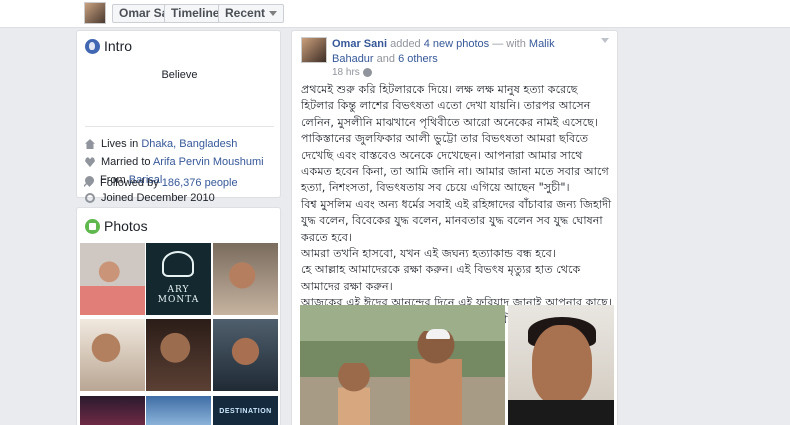 The height and width of the screenshot is (425, 790). I want to click on photos-card: Photos, so click(178, 316).